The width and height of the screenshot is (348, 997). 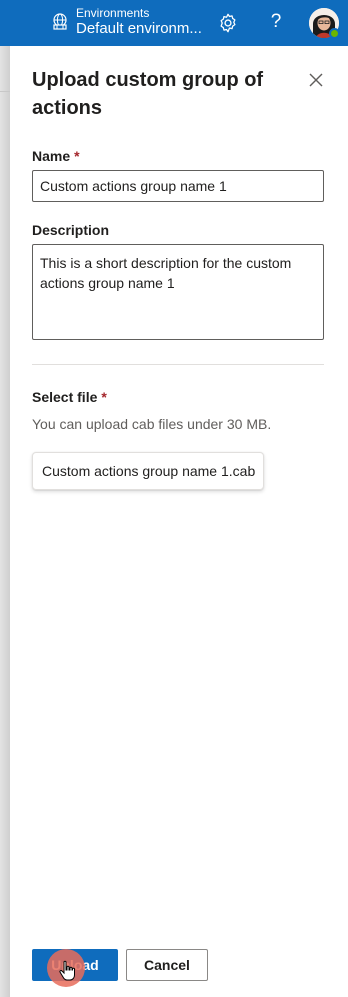 I want to click on file-size-hint: You can upload cab files under 30 MB., so click(x=152, y=424).